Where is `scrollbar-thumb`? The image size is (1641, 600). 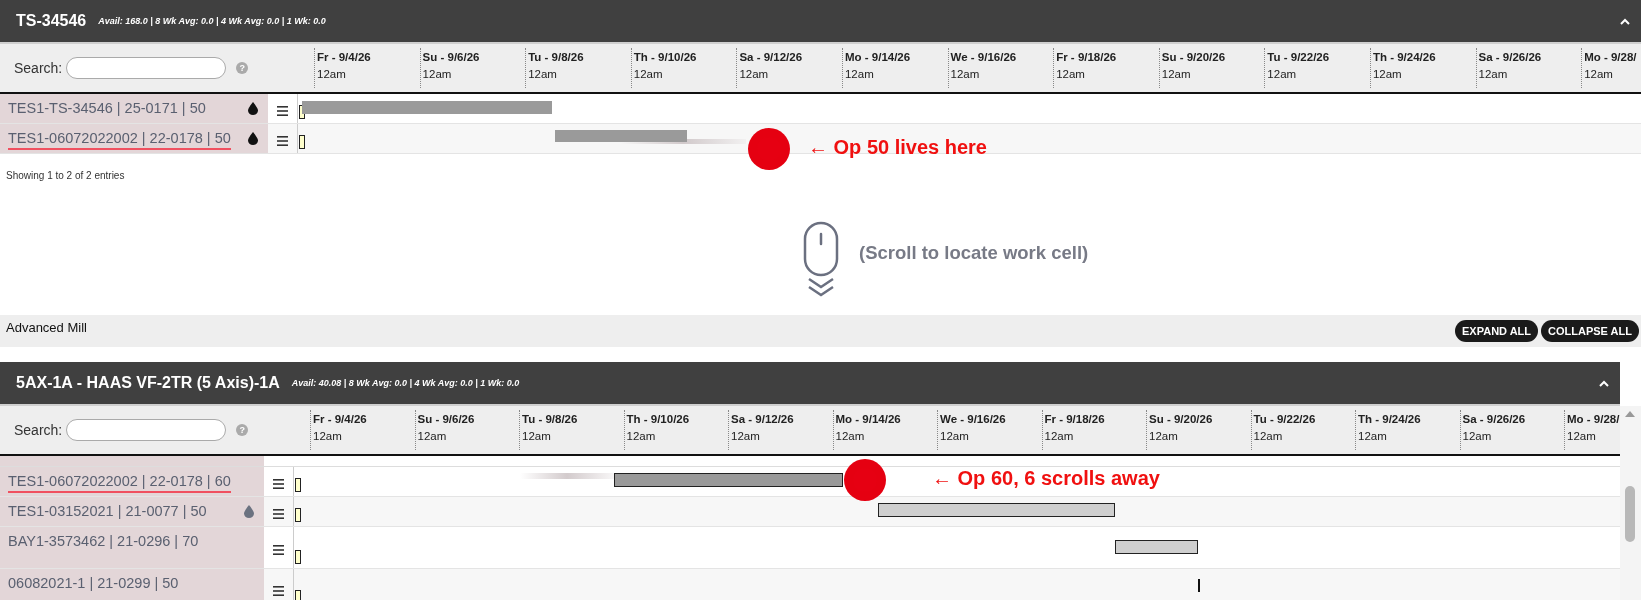 scrollbar-thumb is located at coordinates (1630, 514).